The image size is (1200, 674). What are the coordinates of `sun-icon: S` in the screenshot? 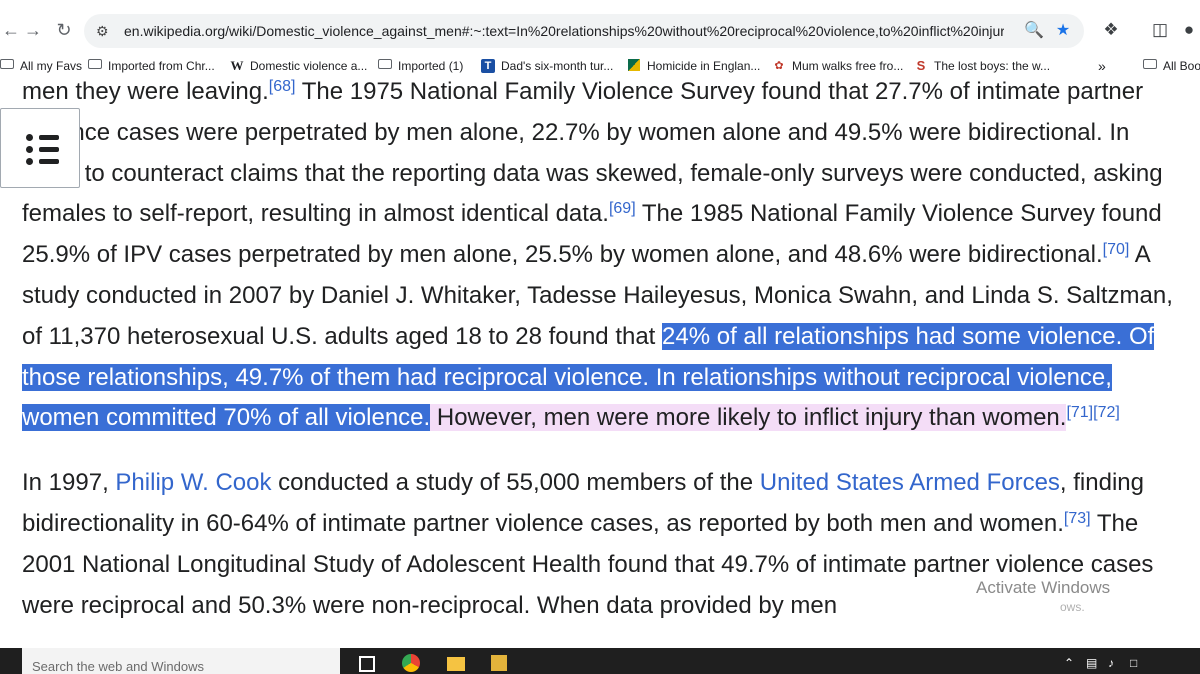 It's located at (921, 65).